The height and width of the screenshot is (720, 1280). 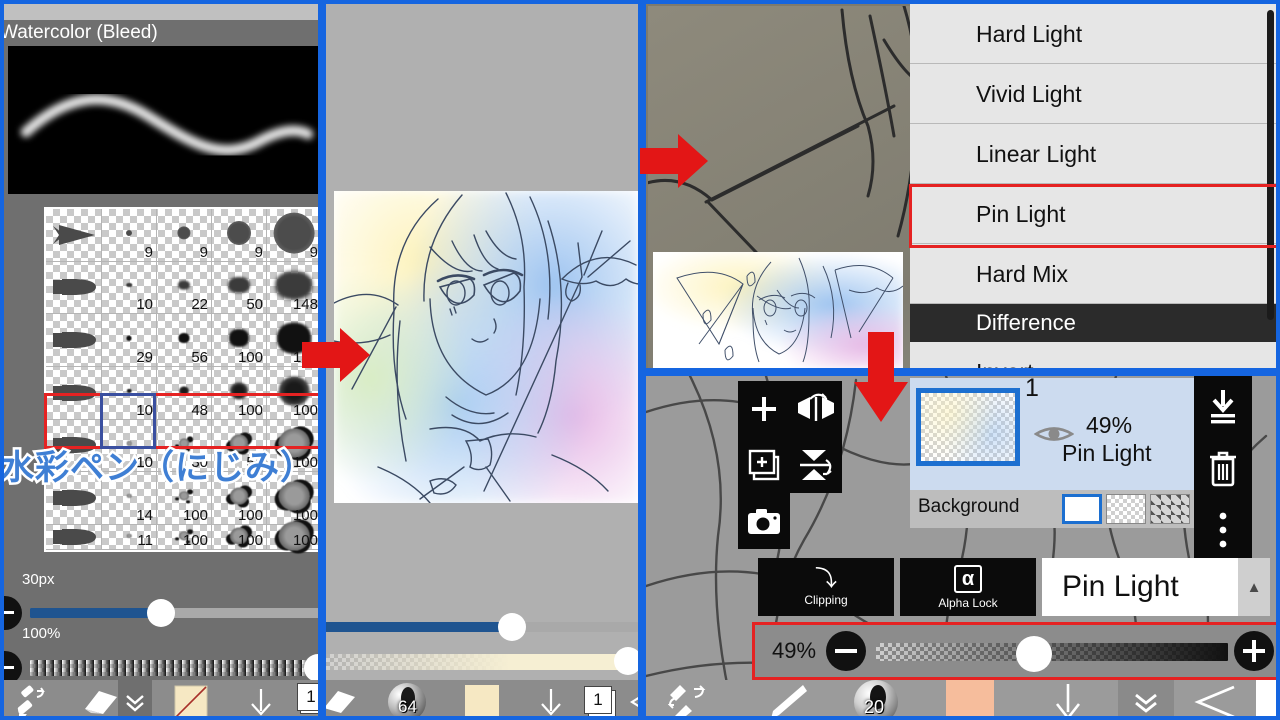 I want to click on blend-mode-item: Hard Light, so click(x=1093, y=34).